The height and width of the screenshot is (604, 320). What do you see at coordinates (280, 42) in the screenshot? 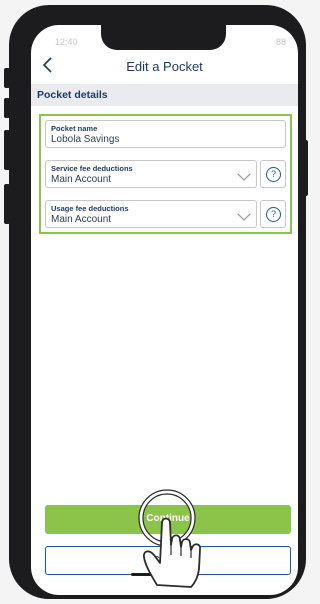
I see `status-battery: 88` at bounding box center [280, 42].